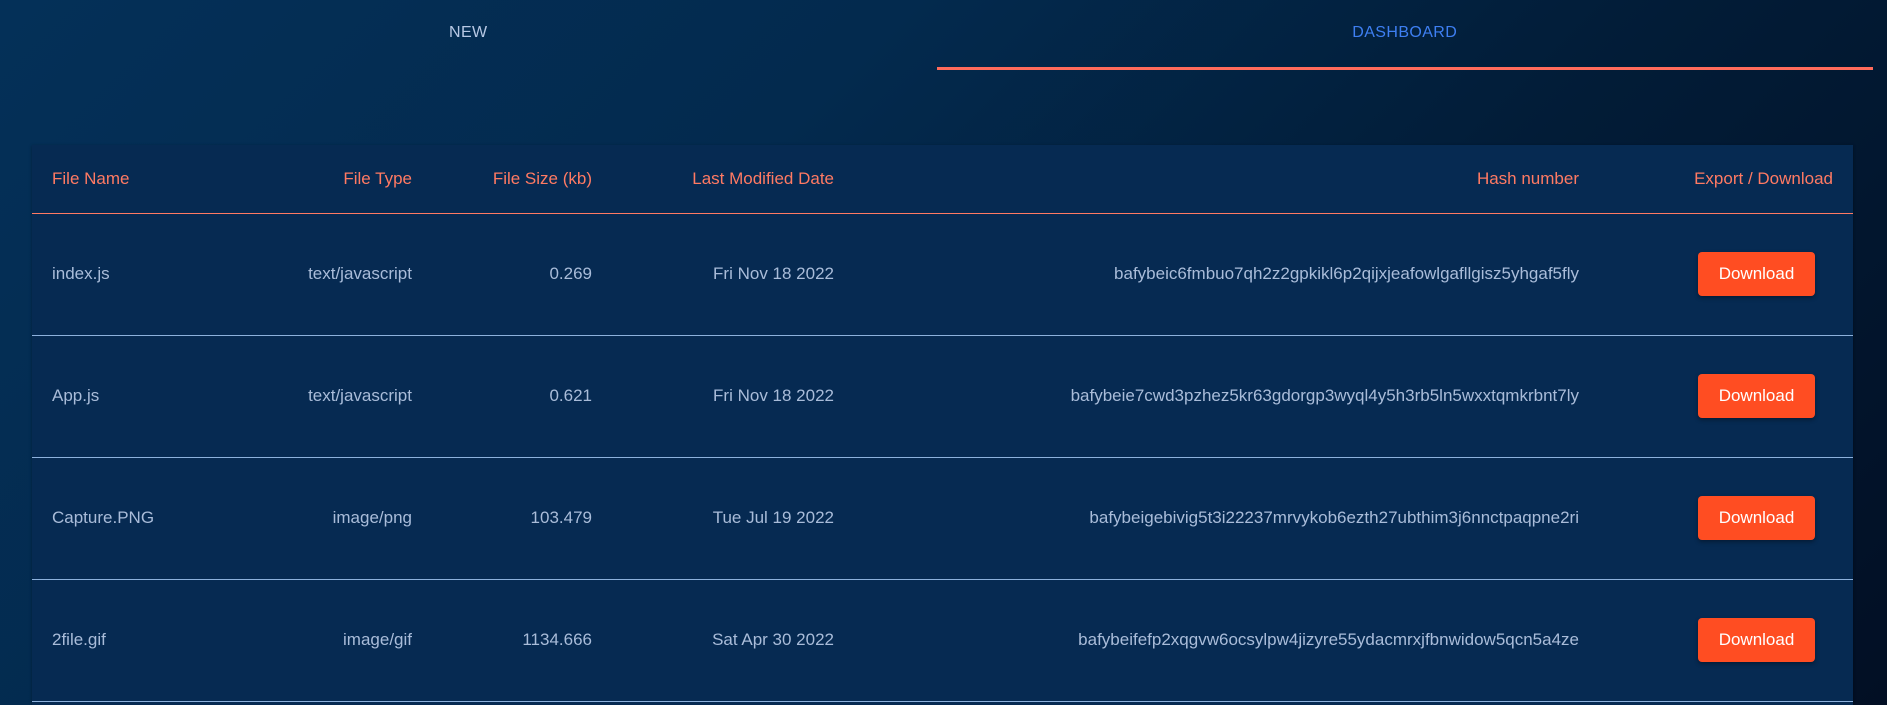  Describe the element at coordinates (127, 274) in the screenshot. I see `cell-file-name: index.js` at that location.